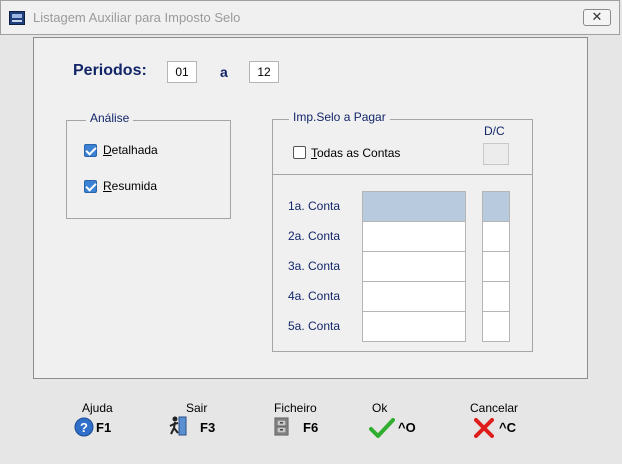 Image resolution: width=622 pixels, height=464 pixels. Describe the element at coordinates (224, 72) in the screenshot. I see `period-separator: a` at that location.